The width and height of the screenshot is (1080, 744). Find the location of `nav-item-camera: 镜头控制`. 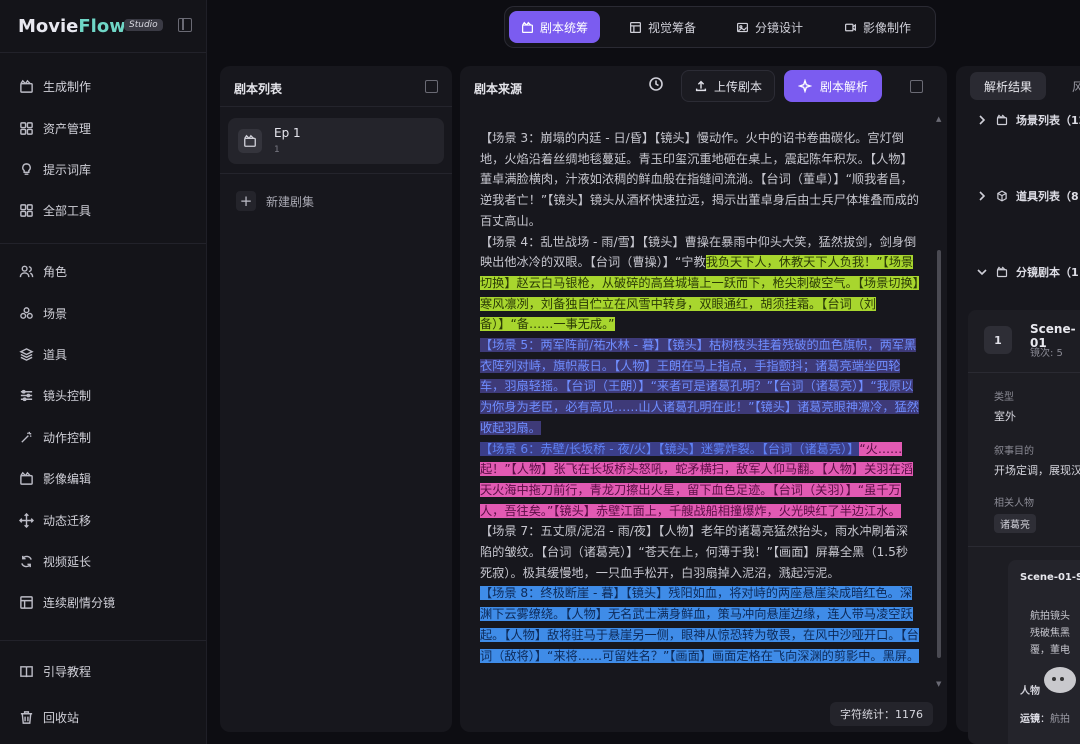

nav-item-camera: 镜头控制 is located at coordinates (54, 395).